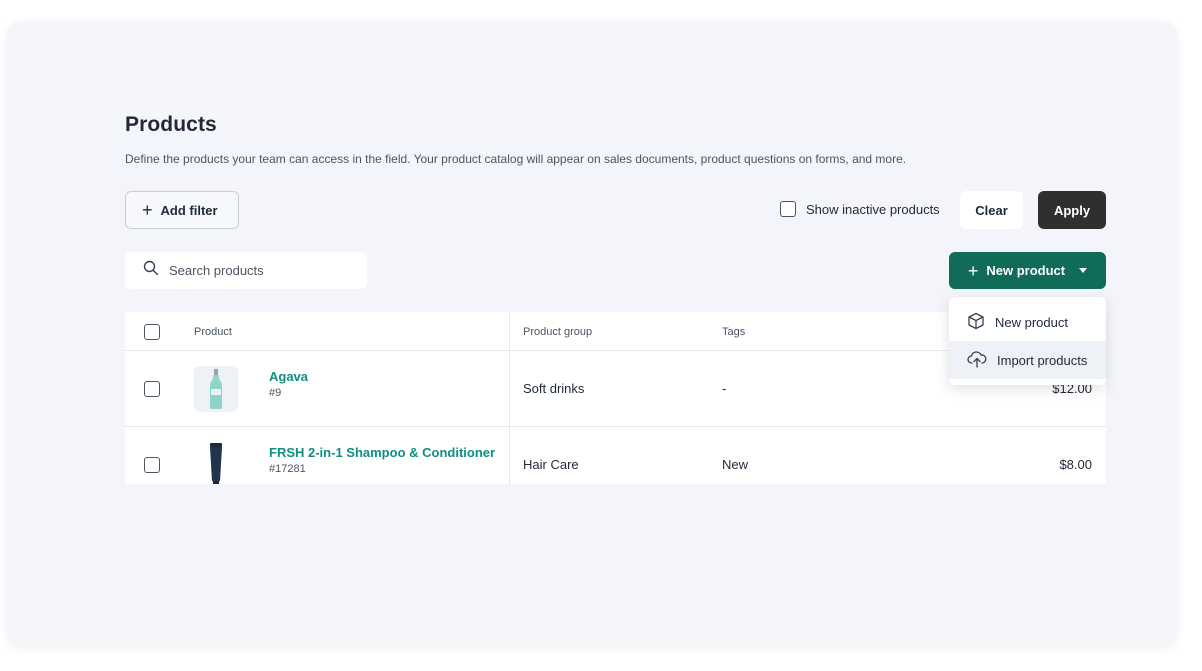 The height and width of the screenshot is (671, 1202). I want to click on new-product-label: New product, so click(1026, 270).